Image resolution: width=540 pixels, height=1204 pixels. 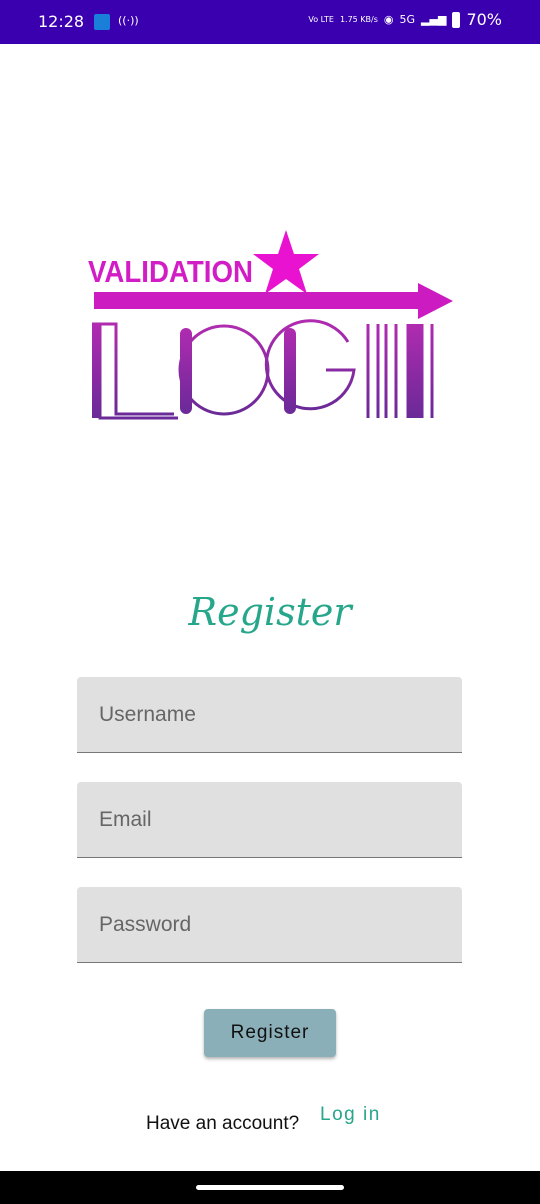 What do you see at coordinates (270, 325) in the screenshot?
I see `validation-login-logo: VALIDATION` at bounding box center [270, 325].